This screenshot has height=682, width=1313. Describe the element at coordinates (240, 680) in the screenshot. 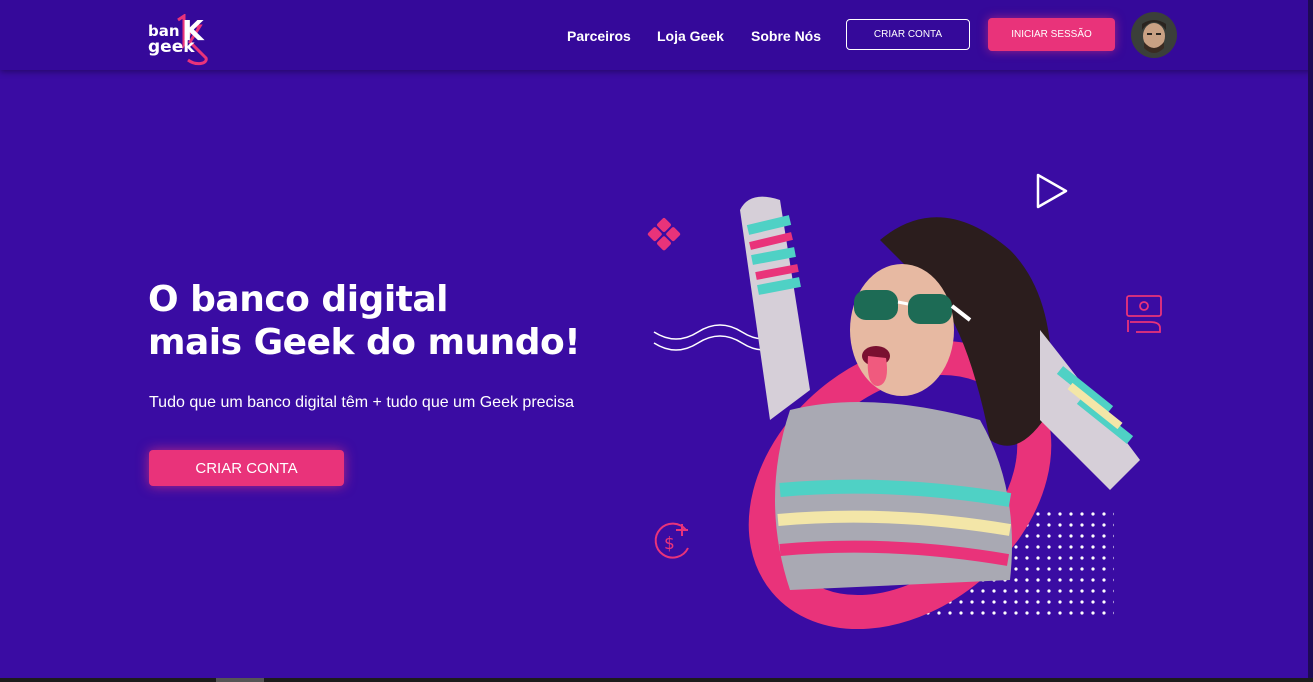

I see `horizontal-scrollbar-thumb` at that location.